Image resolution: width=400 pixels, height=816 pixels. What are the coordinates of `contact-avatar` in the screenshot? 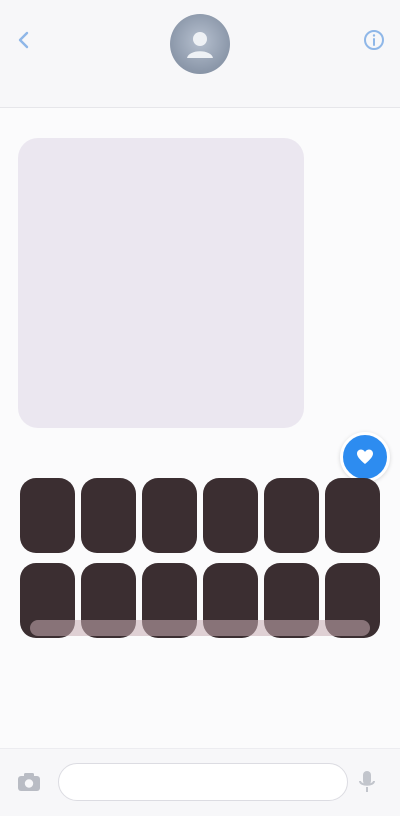 It's located at (200, 44).